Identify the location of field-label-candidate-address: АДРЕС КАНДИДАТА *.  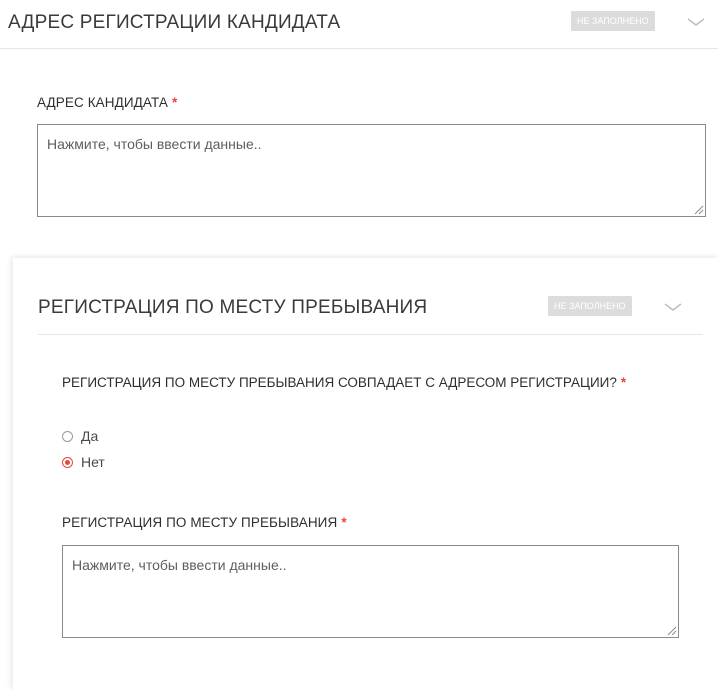
(107, 102).